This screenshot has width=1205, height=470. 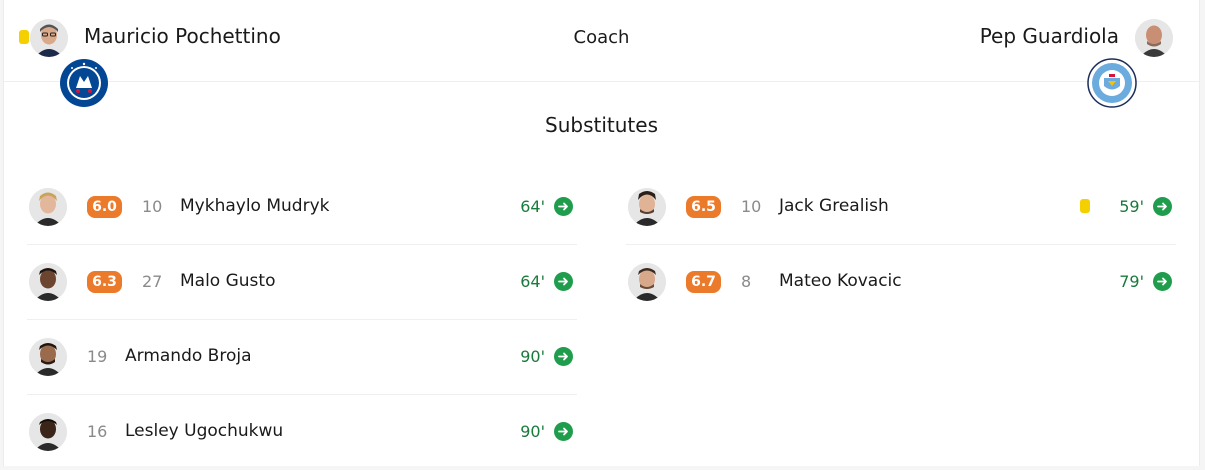 What do you see at coordinates (97, 356) in the screenshot?
I see `shirt-number: 19` at bounding box center [97, 356].